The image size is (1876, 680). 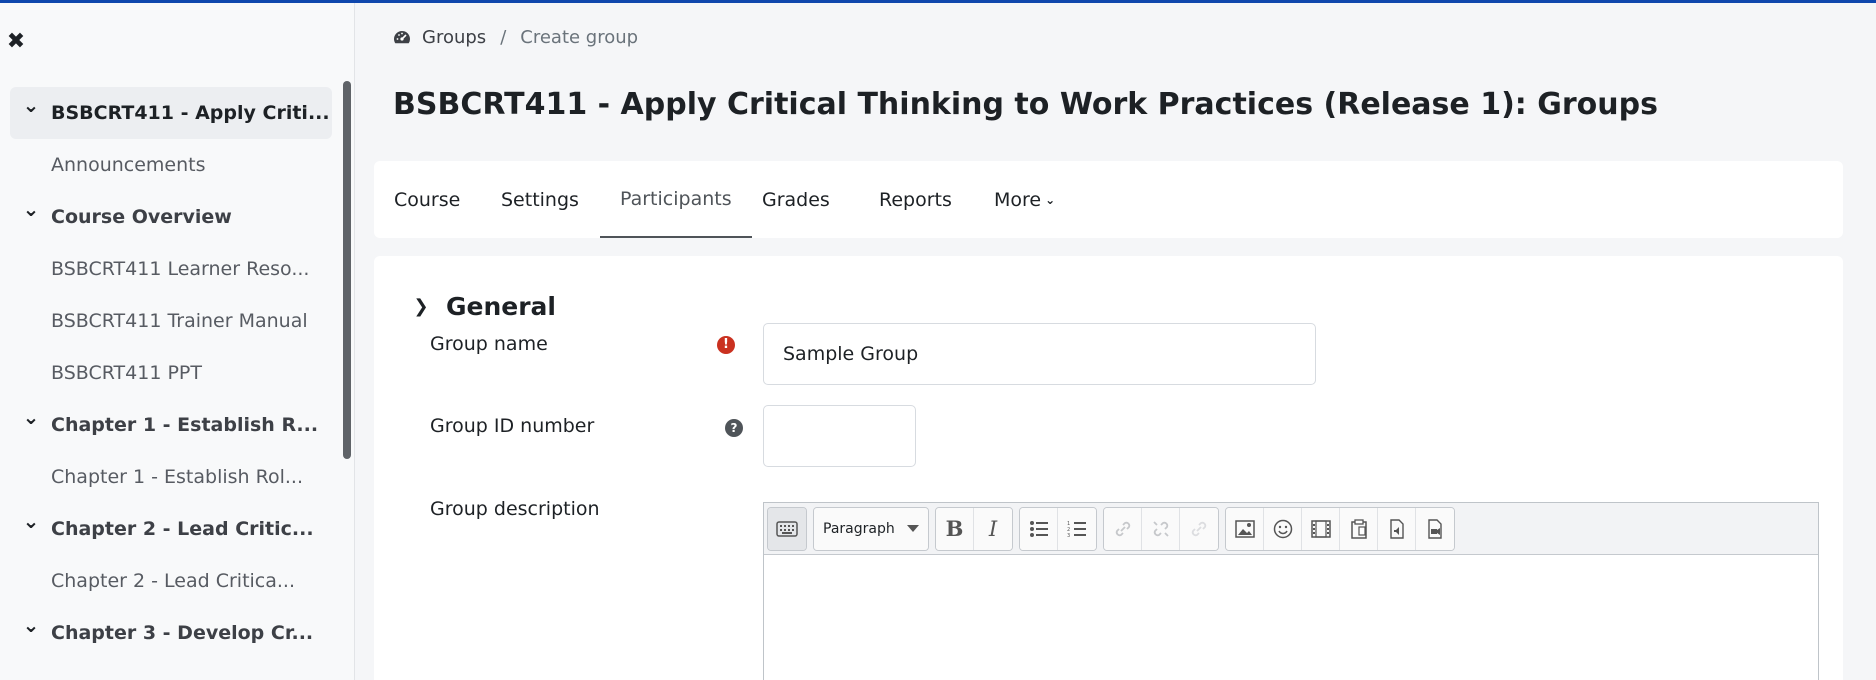 I want to click on gauge-icon, so click(x=402, y=36).